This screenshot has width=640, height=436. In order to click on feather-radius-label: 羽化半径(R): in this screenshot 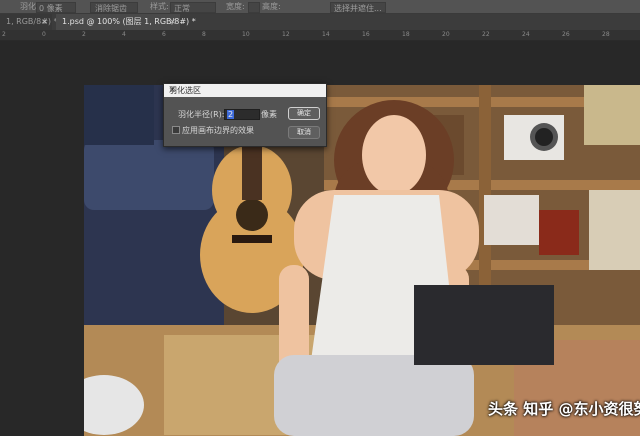, I will do `click(201, 114)`.